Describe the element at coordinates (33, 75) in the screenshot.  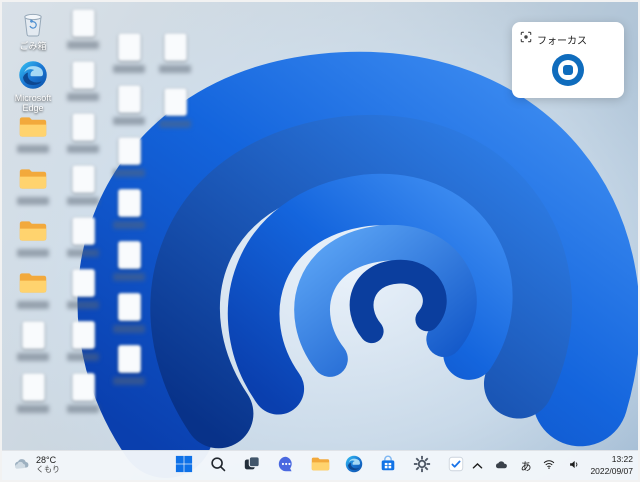
I see `edge-icon` at that location.